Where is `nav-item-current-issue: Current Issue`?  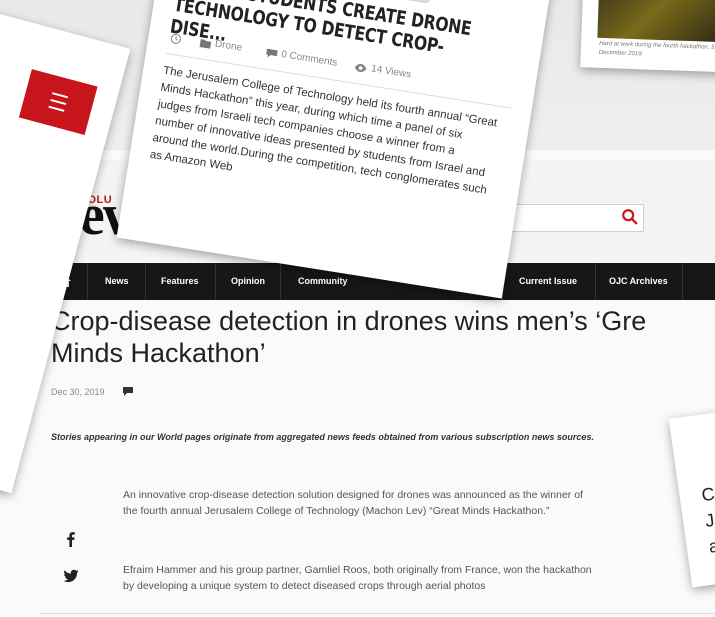 nav-item-current-issue: Current Issue is located at coordinates (548, 281).